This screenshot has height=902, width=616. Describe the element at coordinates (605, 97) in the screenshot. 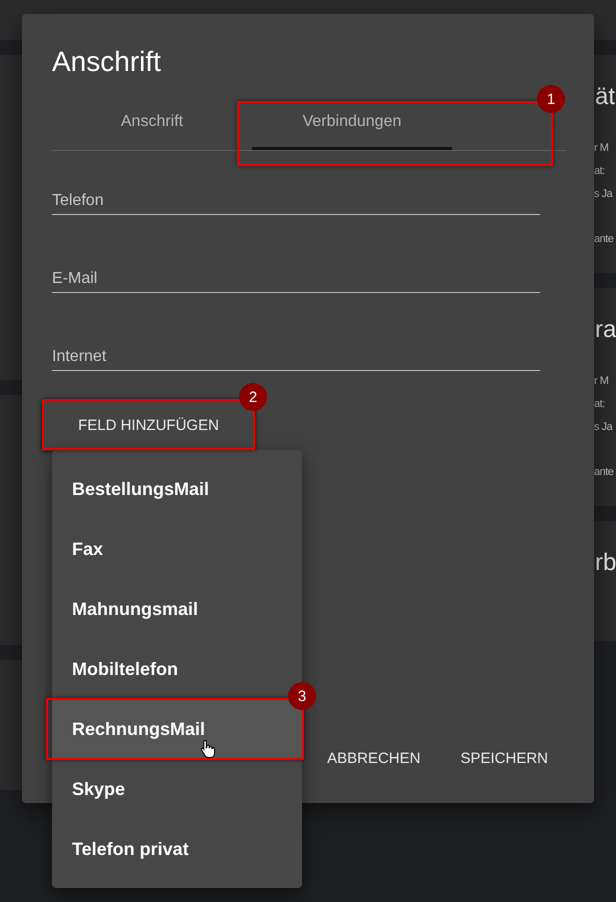

I see `card-title: ät` at that location.